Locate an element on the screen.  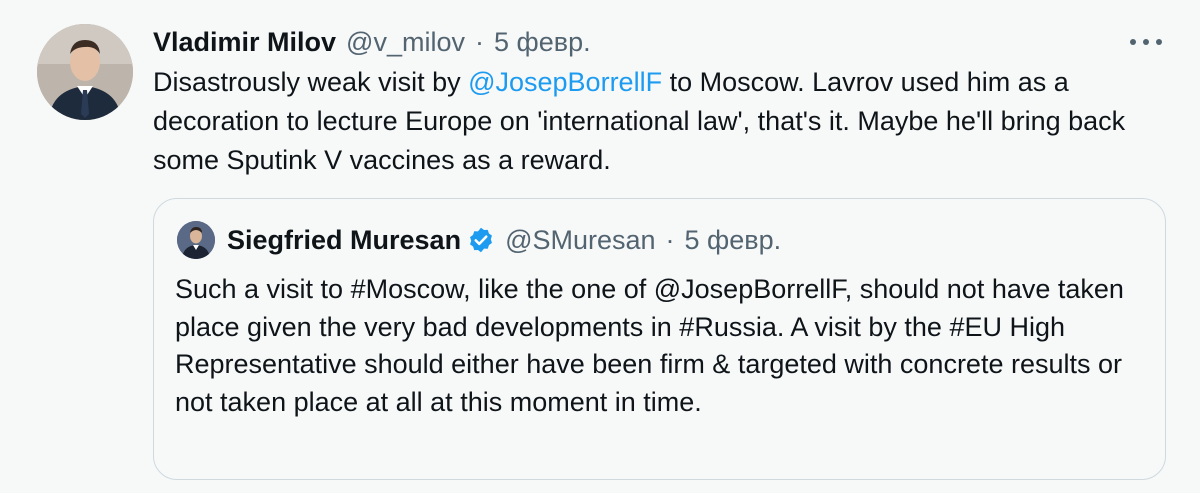
verified-badge-icon is located at coordinates (481, 240).